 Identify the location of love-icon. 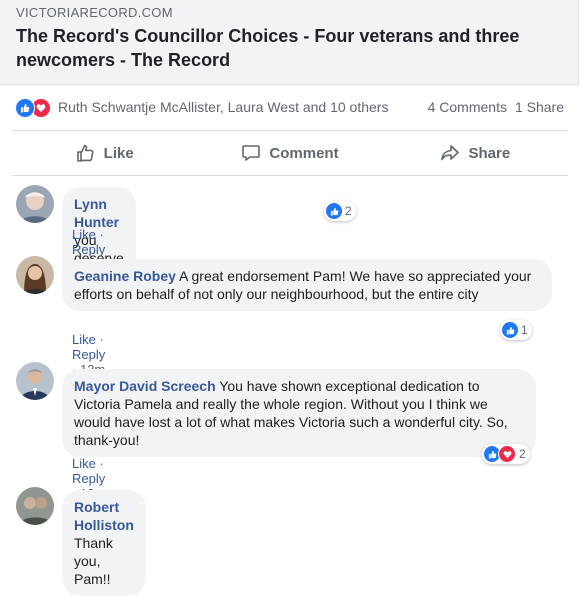
(507, 454).